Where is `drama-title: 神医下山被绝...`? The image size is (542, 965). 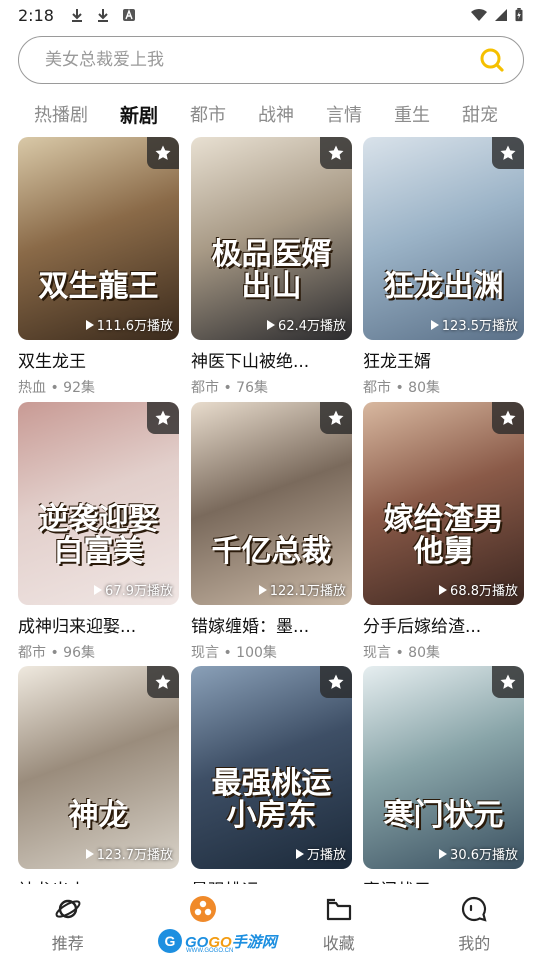
drama-title: 神医下山被绝... is located at coordinates (271, 359).